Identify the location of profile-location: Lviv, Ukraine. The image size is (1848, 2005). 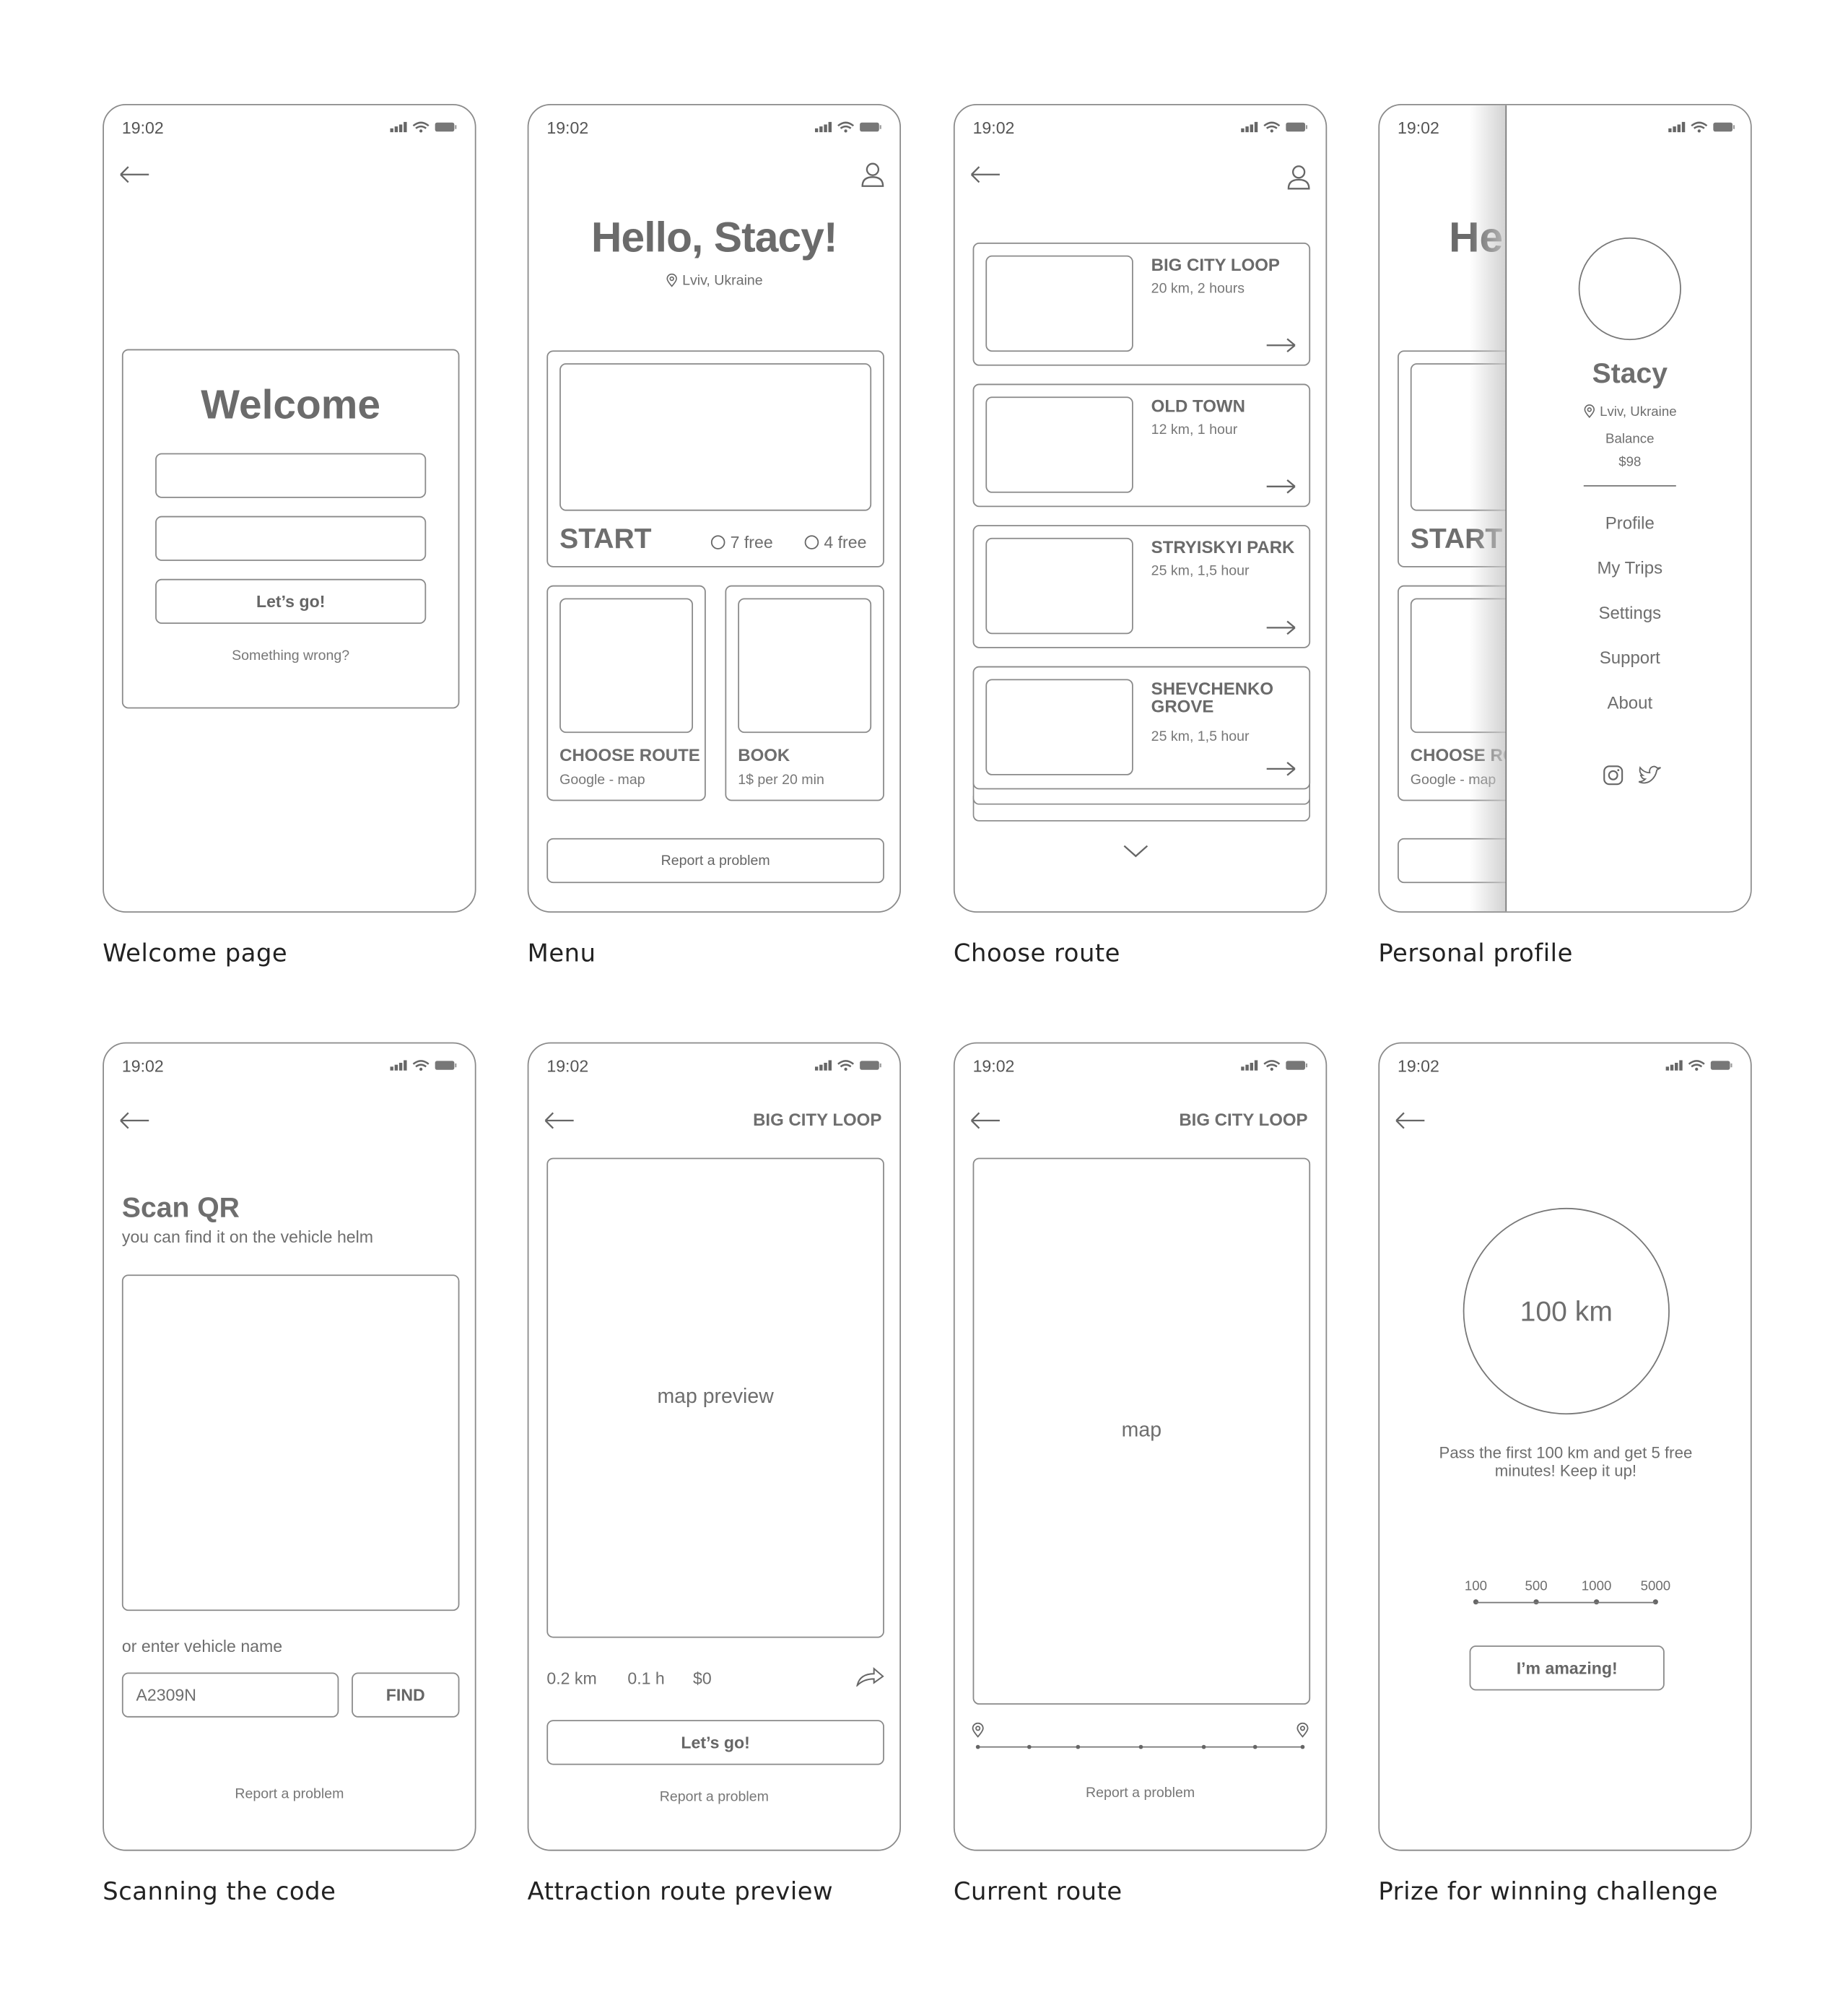
(1629, 411).